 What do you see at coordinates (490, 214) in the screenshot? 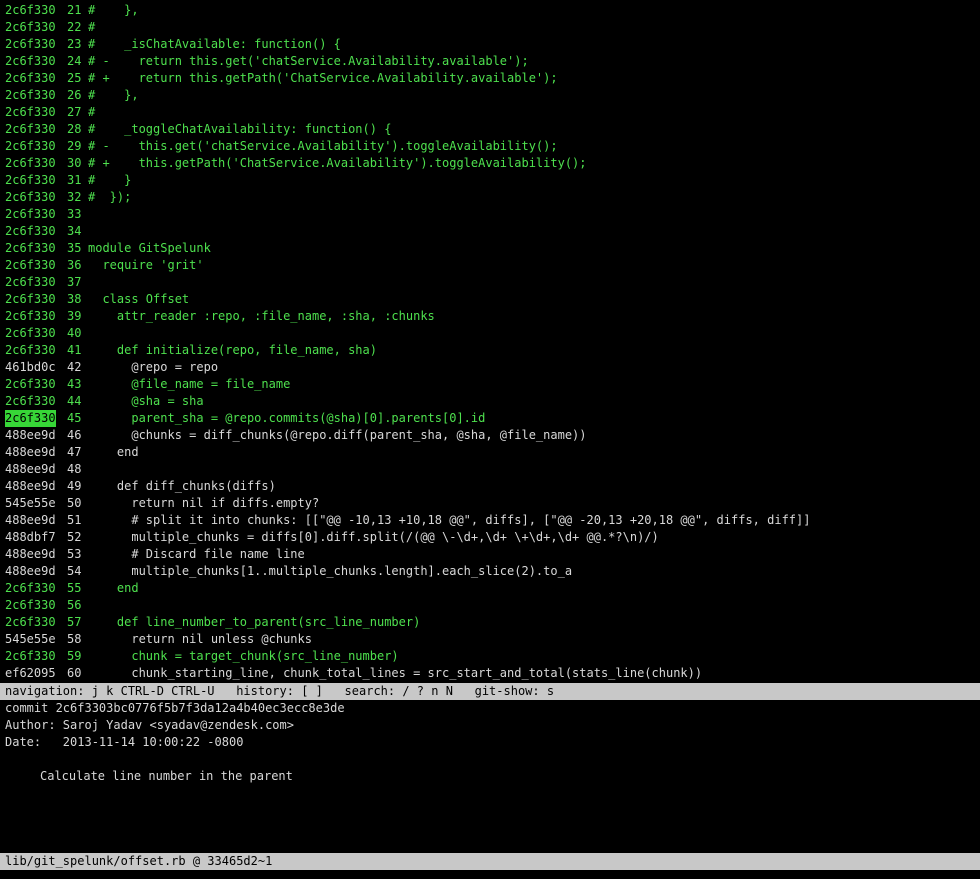
I see `blame-line: 2c6f330 33` at bounding box center [490, 214].